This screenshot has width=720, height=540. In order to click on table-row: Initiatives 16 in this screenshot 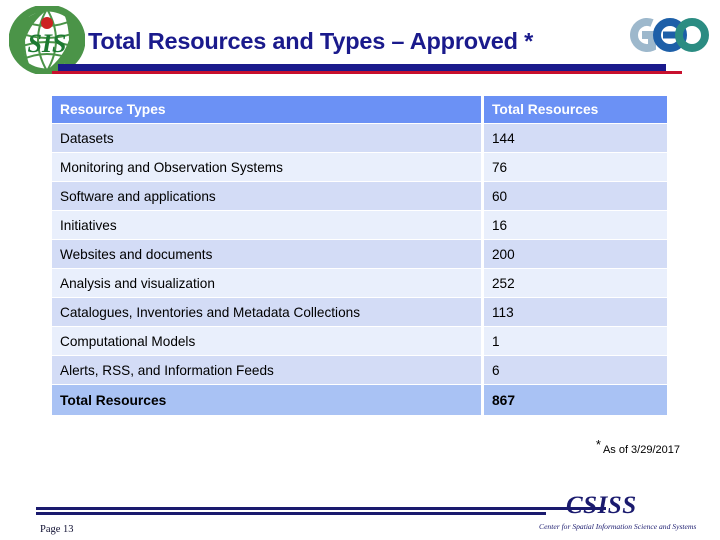, I will do `click(359, 225)`.